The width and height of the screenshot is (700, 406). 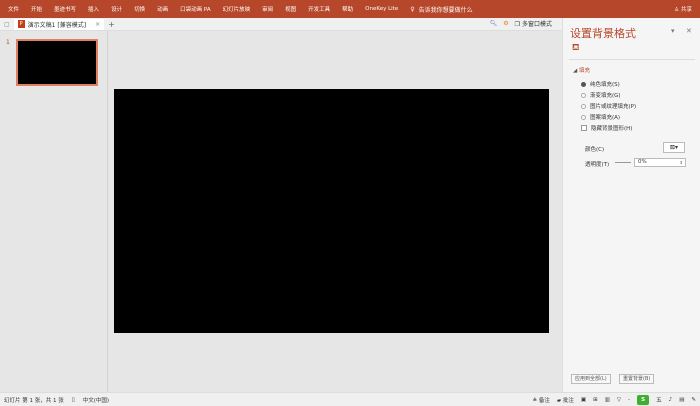 I want to click on slide-number: 1, so click(x=8, y=42).